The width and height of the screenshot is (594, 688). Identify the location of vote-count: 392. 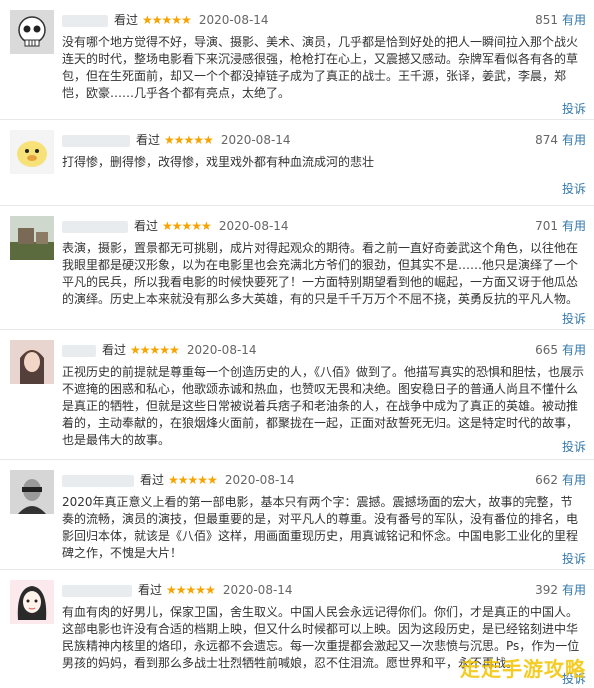
(546, 590).